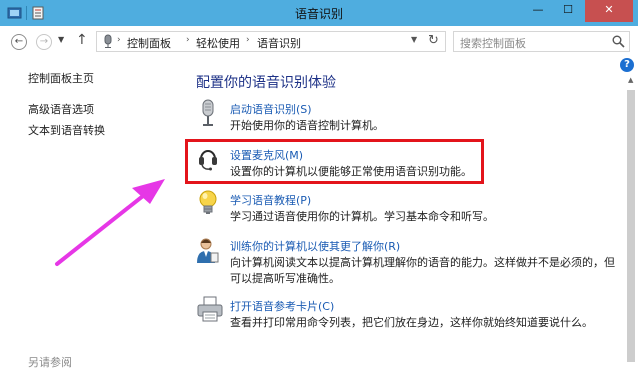 The height and width of the screenshot is (373, 638). Describe the element at coordinates (66, 130) in the screenshot. I see `sidebar-item-text-to-speech: 文本到语音转换` at that location.